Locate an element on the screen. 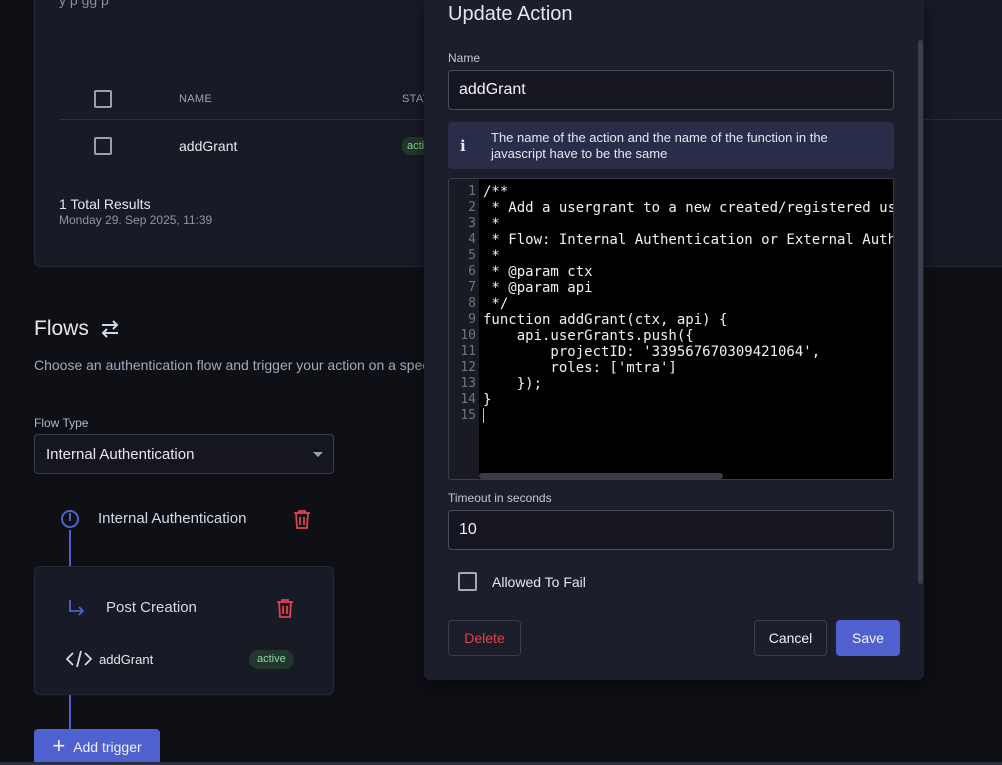 The height and width of the screenshot is (765, 1002). code-line: } is located at coordinates (688, 400).